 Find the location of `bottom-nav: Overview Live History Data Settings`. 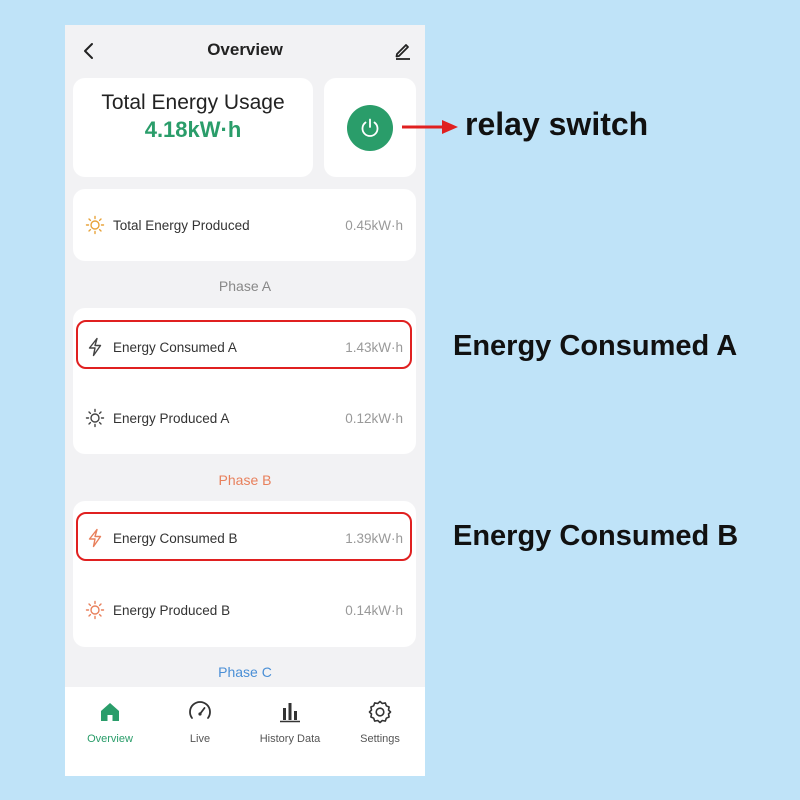

bottom-nav: Overview Live History Data Settings is located at coordinates (245, 731).